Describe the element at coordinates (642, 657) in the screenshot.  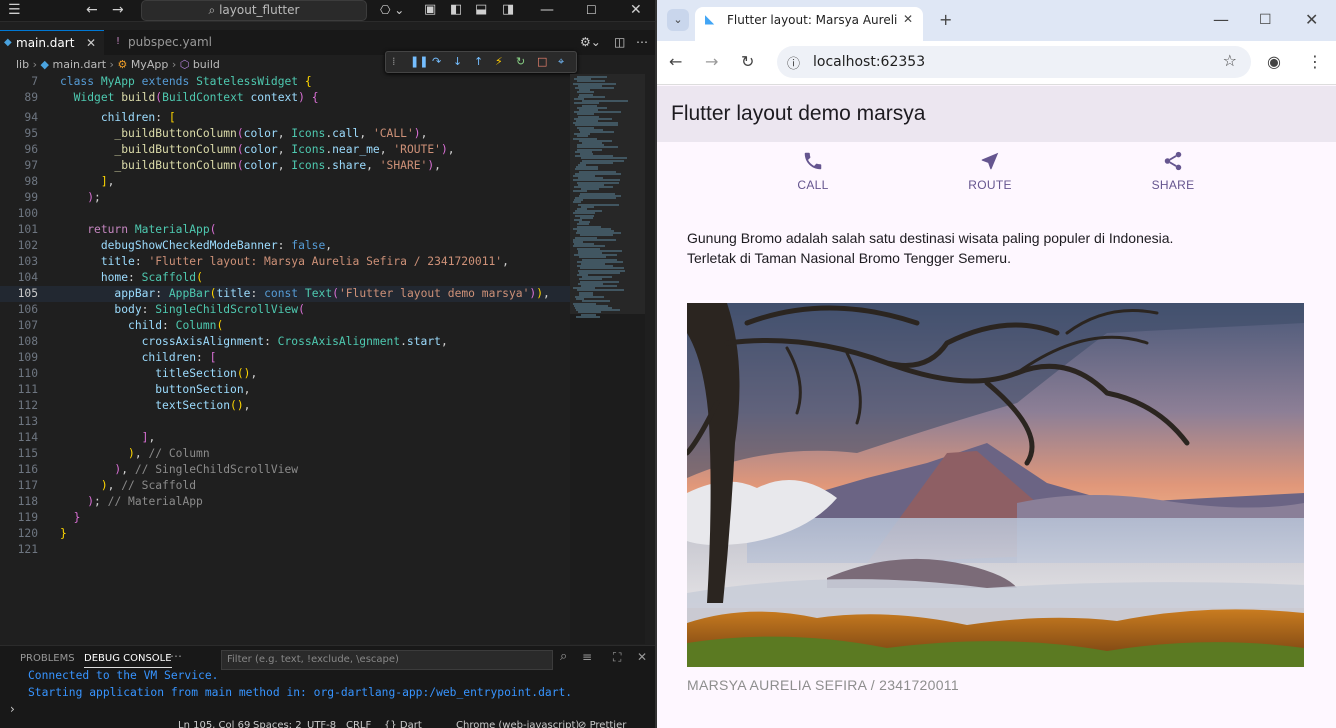
I see `close-panel-icon: ✕` at that location.